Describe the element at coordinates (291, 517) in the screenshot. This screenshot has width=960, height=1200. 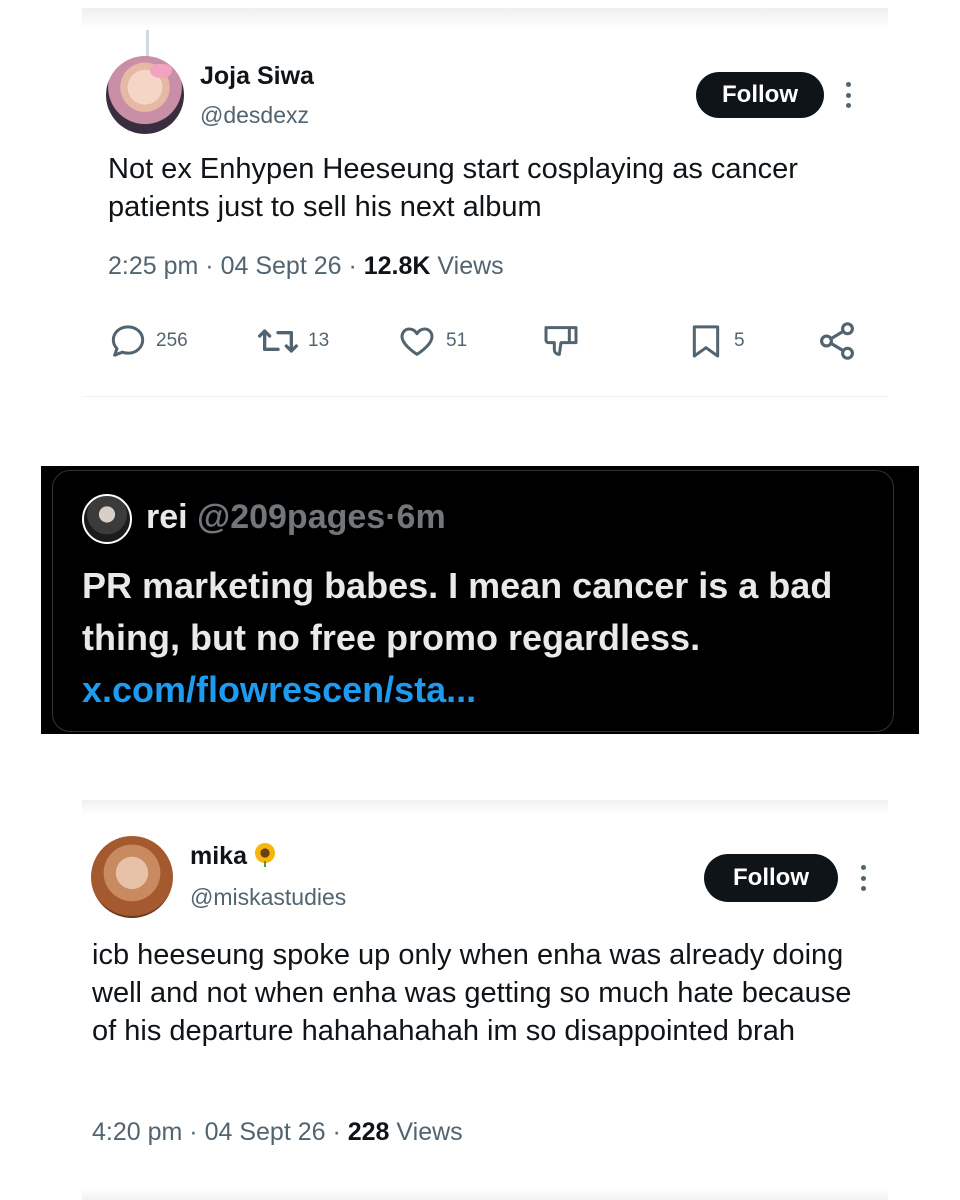
I see `author-handle: @209pages` at that location.